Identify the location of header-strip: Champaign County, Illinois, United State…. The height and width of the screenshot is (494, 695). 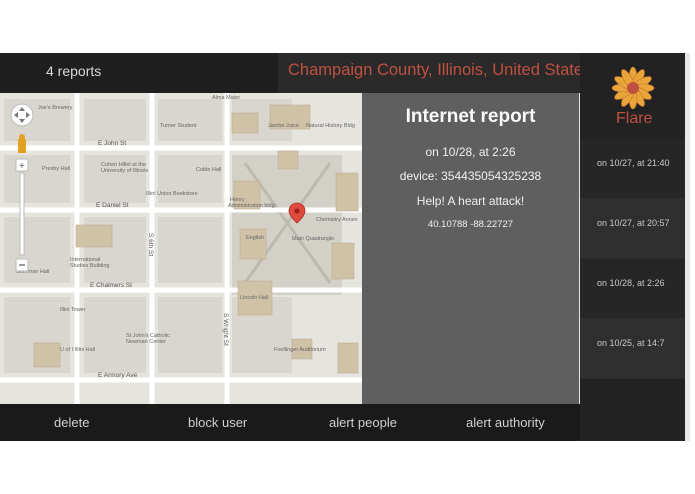
(434, 73).